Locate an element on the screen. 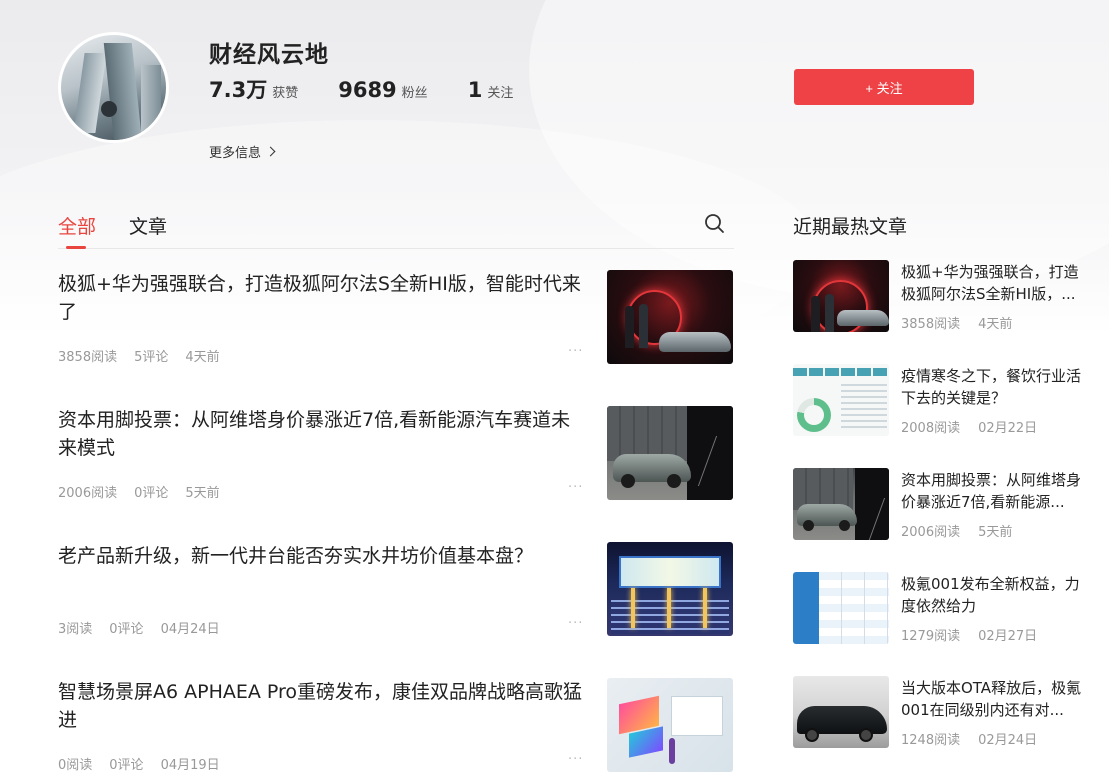  read-count: 1248阅读 is located at coordinates (931, 740).